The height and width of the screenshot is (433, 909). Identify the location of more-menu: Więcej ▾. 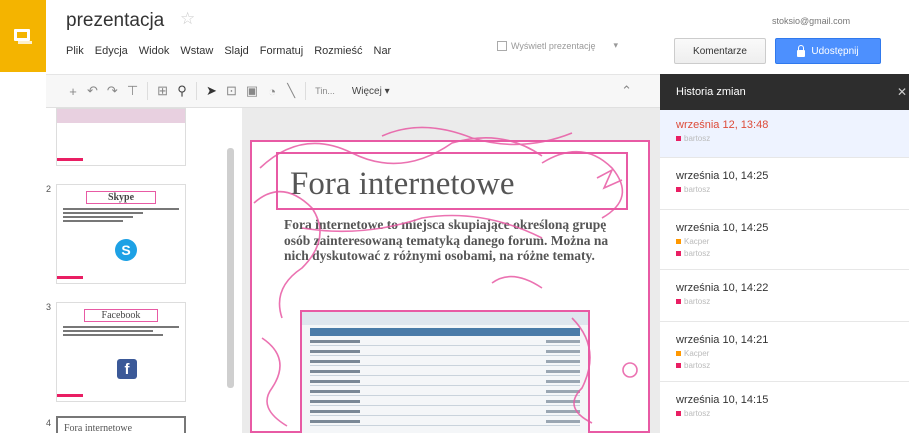
(371, 91).